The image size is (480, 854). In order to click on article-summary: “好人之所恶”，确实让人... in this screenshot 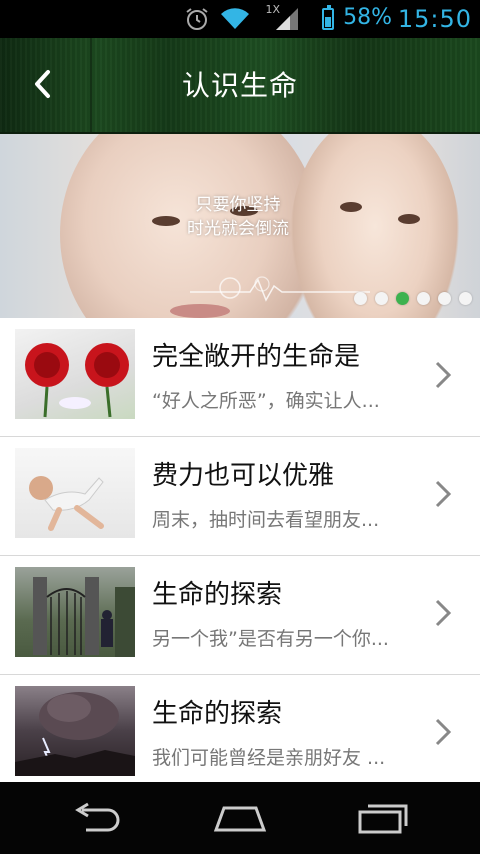, I will do `click(266, 401)`.